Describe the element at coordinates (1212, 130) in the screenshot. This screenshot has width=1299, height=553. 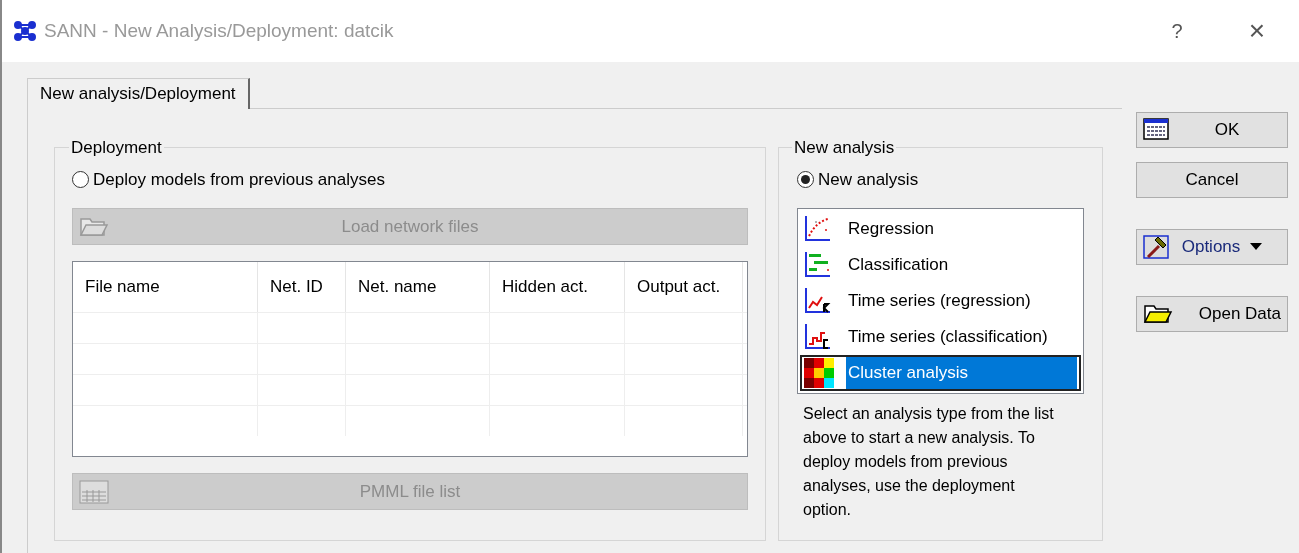
I see `dialog-button: OK` at that location.